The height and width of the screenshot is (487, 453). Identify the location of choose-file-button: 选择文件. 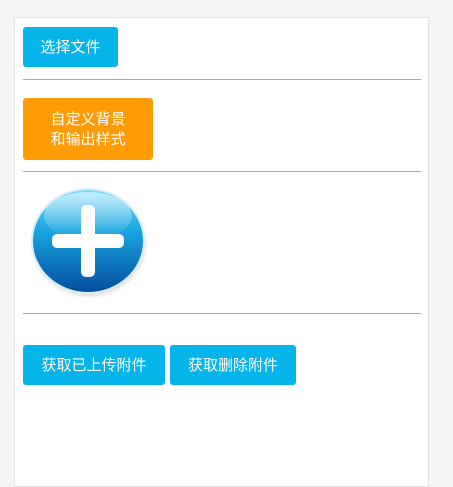
(70, 47).